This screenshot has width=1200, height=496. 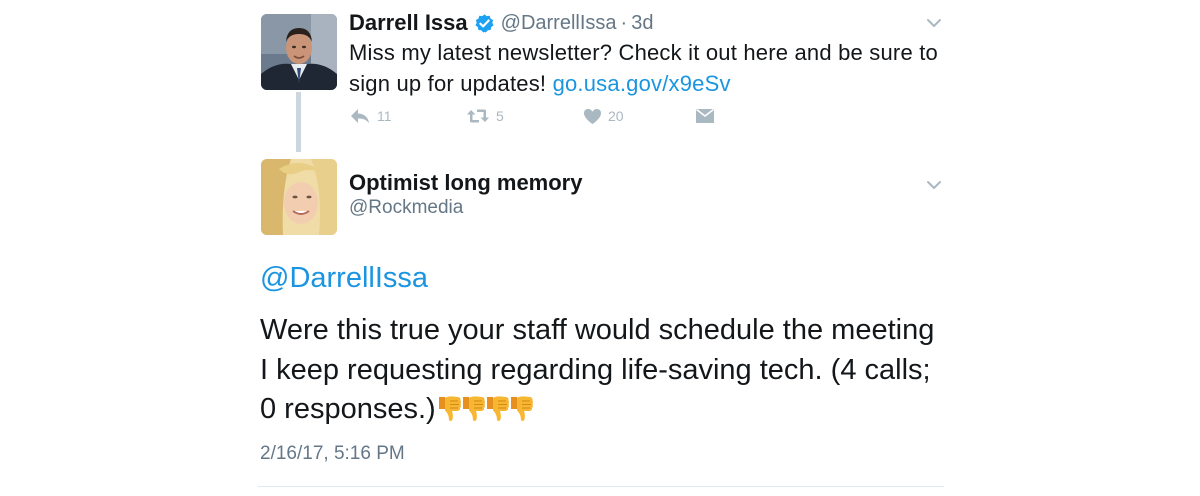 What do you see at coordinates (601, 486) in the screenshot?
I see `divider` at bounding box center [601, 486].